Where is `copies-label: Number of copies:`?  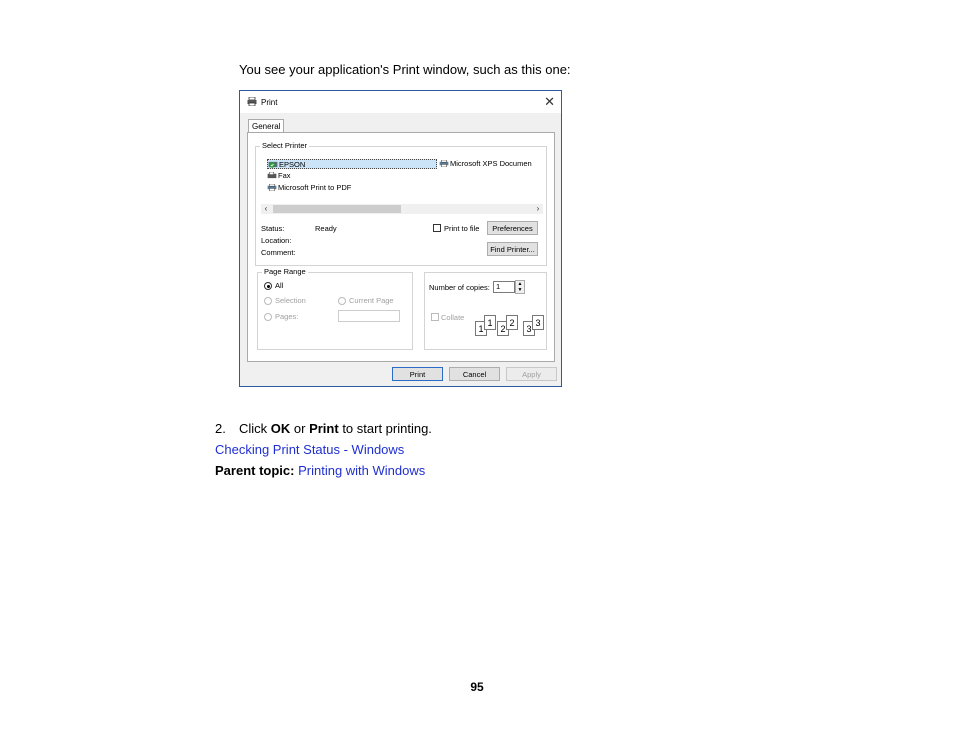 copies-label: Number of copies: is located at coordinates (459, 287).